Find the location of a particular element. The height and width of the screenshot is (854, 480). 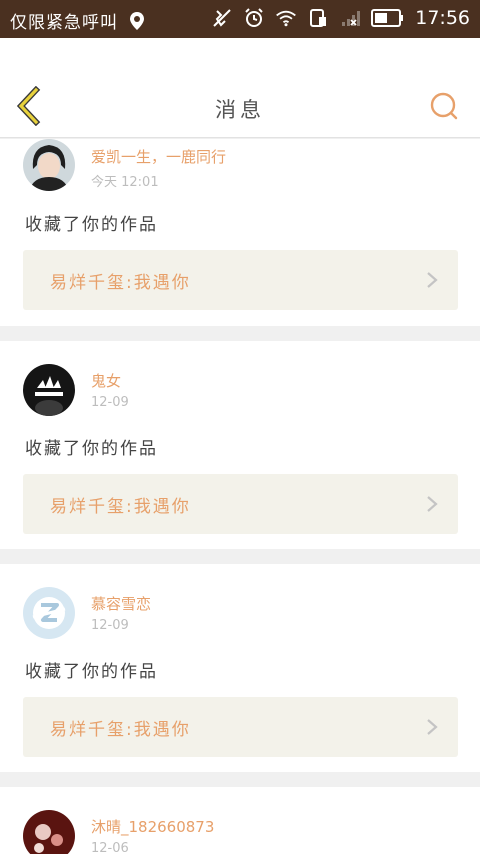

user-name: 慕容雪恋 is located at coordinates (121, 603).